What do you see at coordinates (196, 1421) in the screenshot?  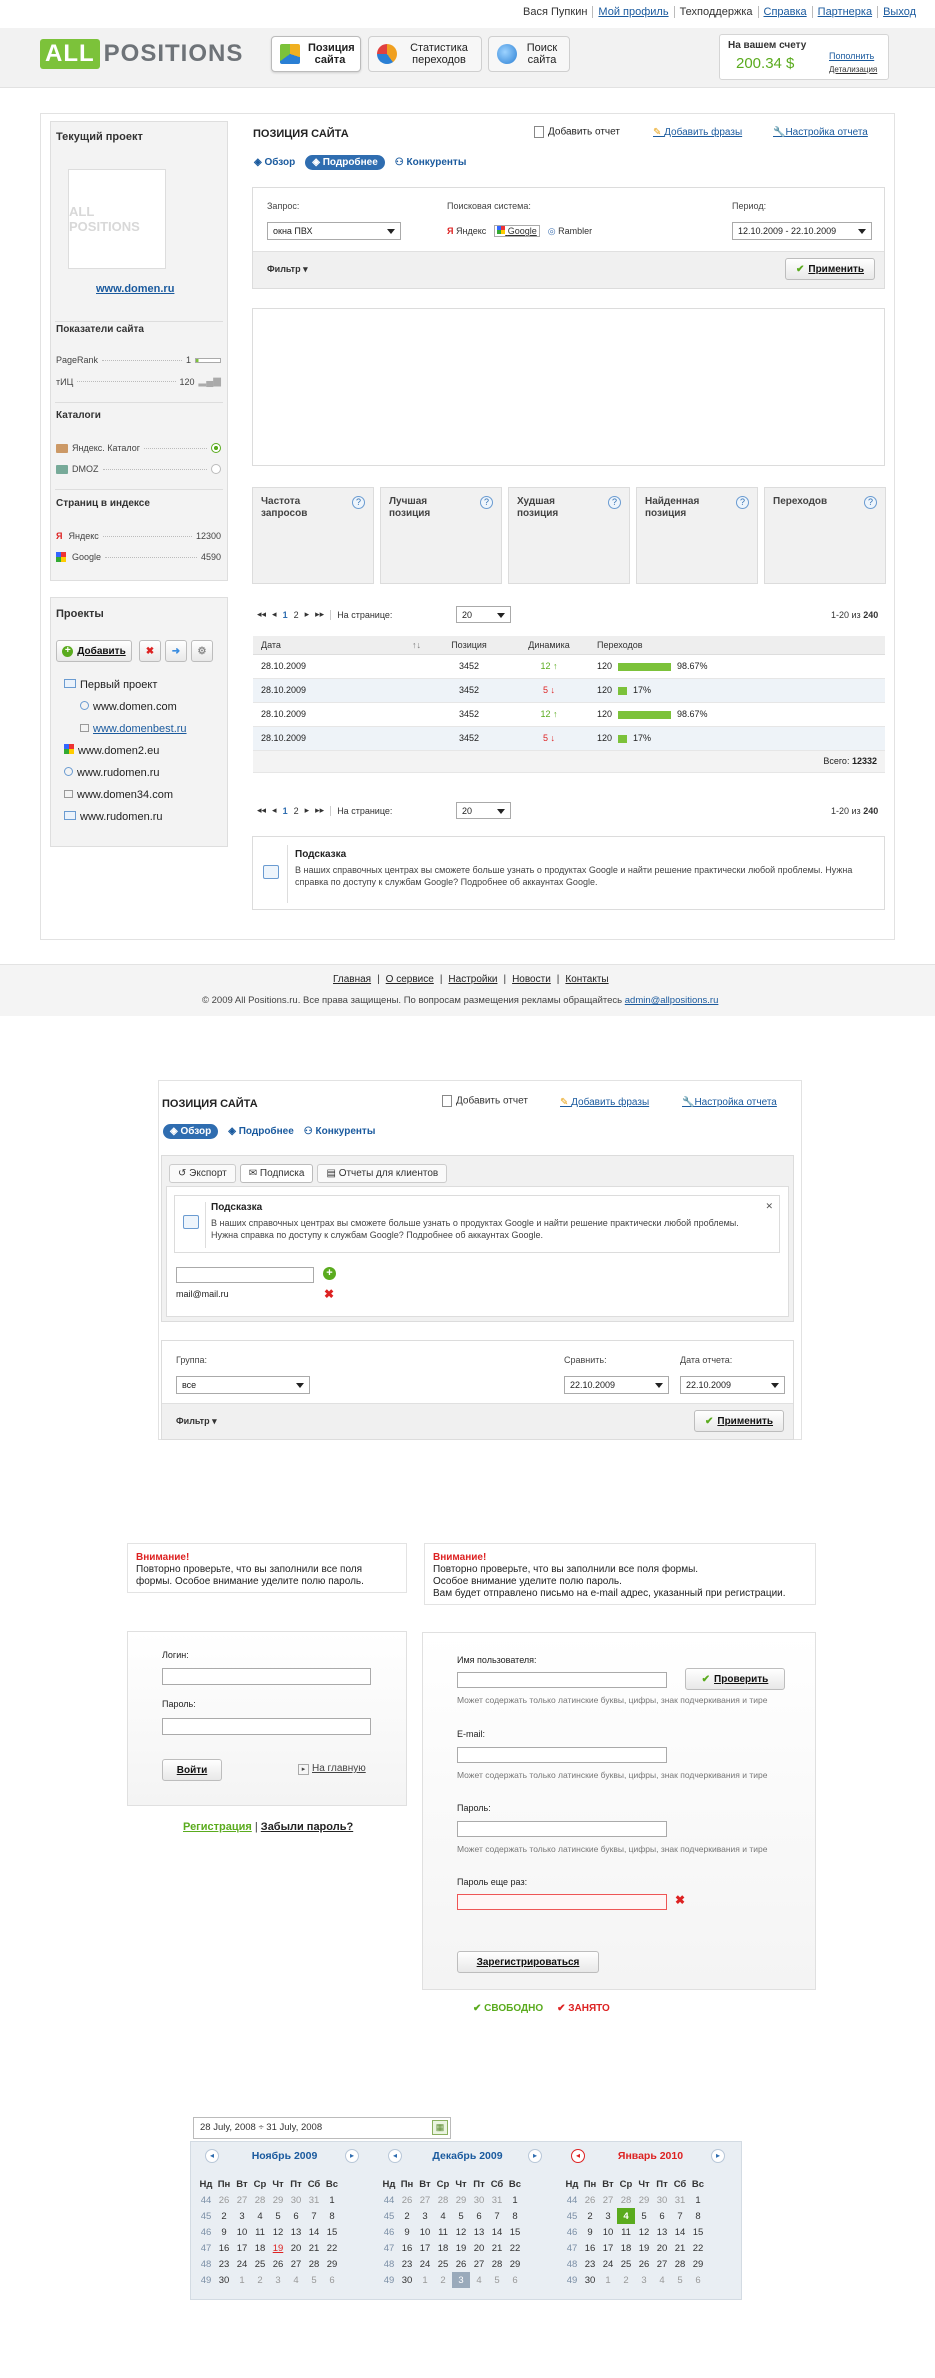 I see `panel2-filter-toggle: Фильтр ▾` at bounding box center [196, 1421].